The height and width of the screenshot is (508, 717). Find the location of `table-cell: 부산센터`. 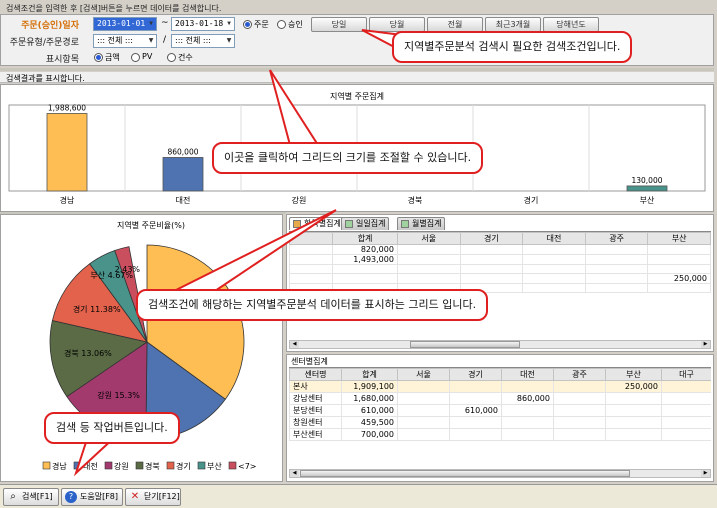

table-cell: 부산센터 is located at coordinates (315, 434).